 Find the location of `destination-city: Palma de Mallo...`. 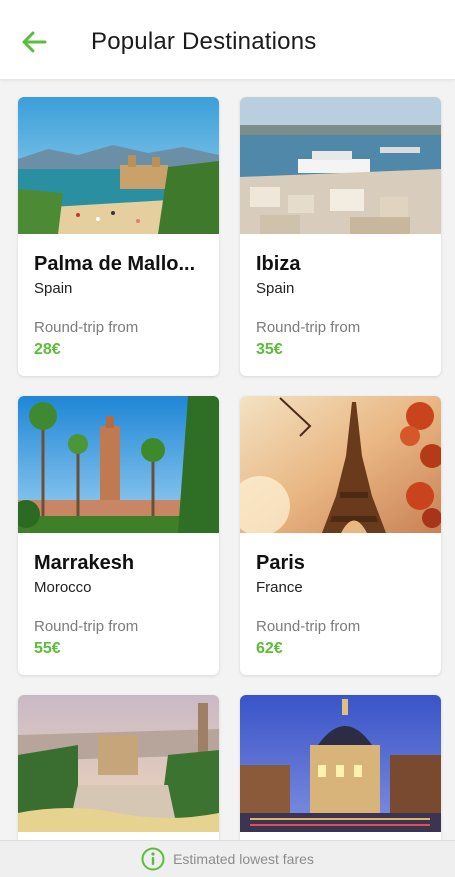

destination-city: Palma de Mallo... is located at coordinates (115, 264).